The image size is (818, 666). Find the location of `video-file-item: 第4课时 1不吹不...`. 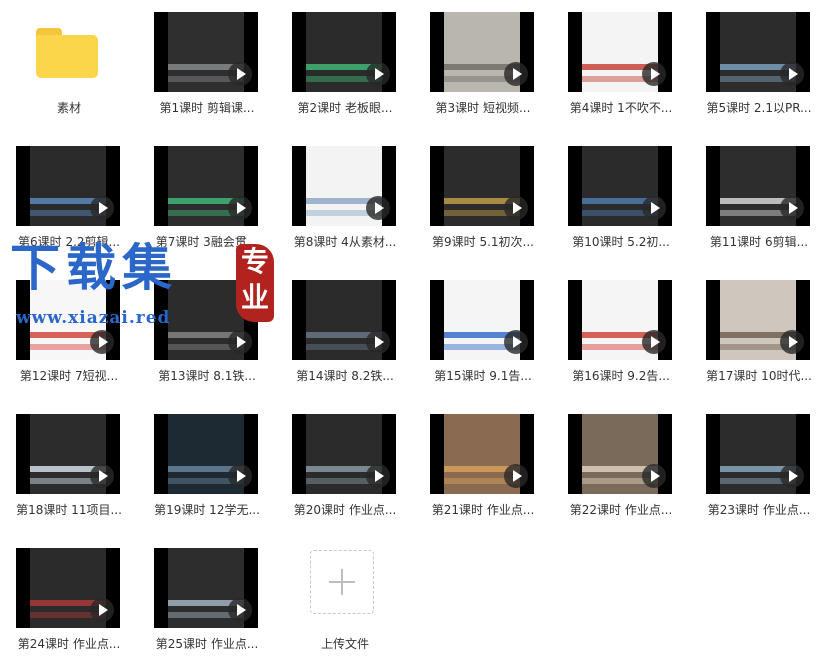

video-file-item: 第4课时 1不吹不... is located at coordinates (621, 65).